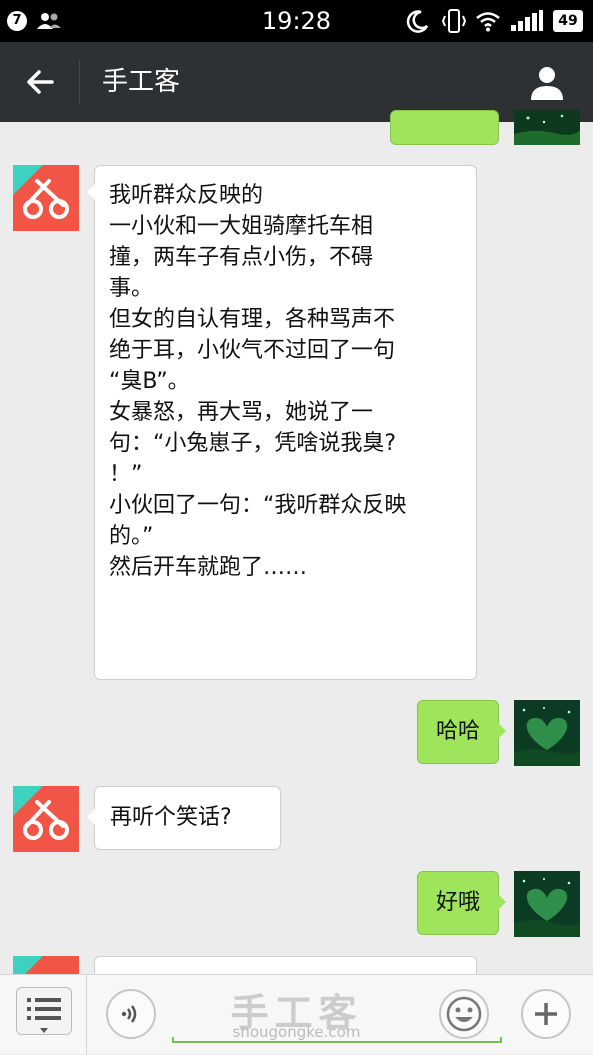 Image resolution: width=593 pixels, height=1055 pixels. I want to click on message-line: 事。, so click(131, 288).